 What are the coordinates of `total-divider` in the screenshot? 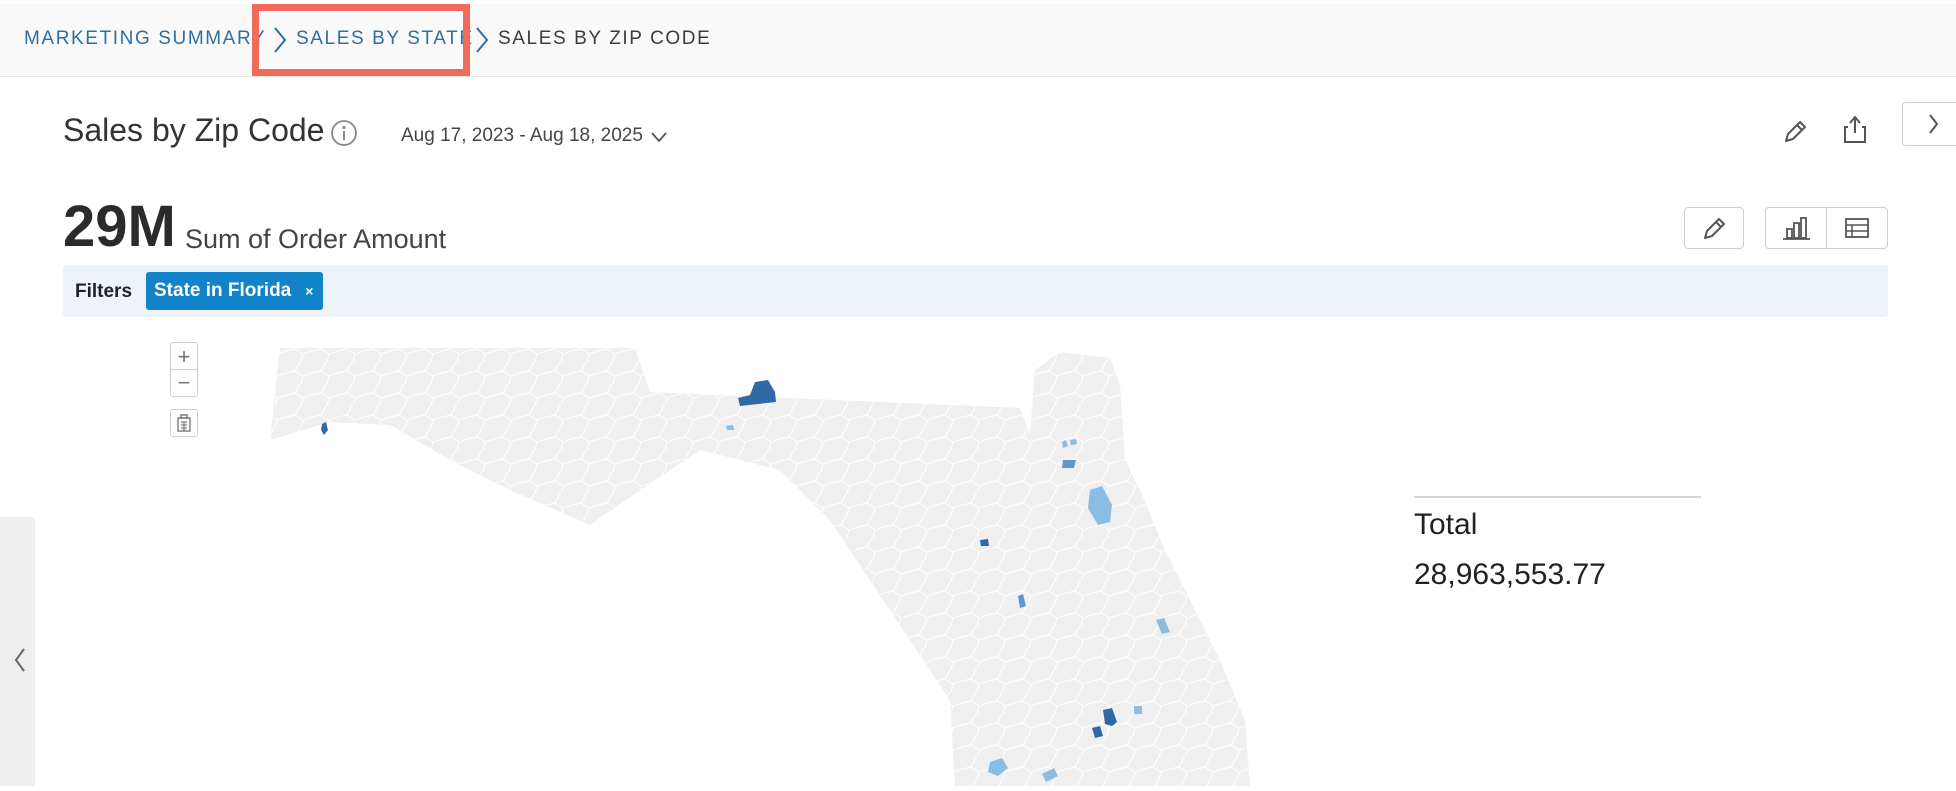 It's located at (1557, 497).